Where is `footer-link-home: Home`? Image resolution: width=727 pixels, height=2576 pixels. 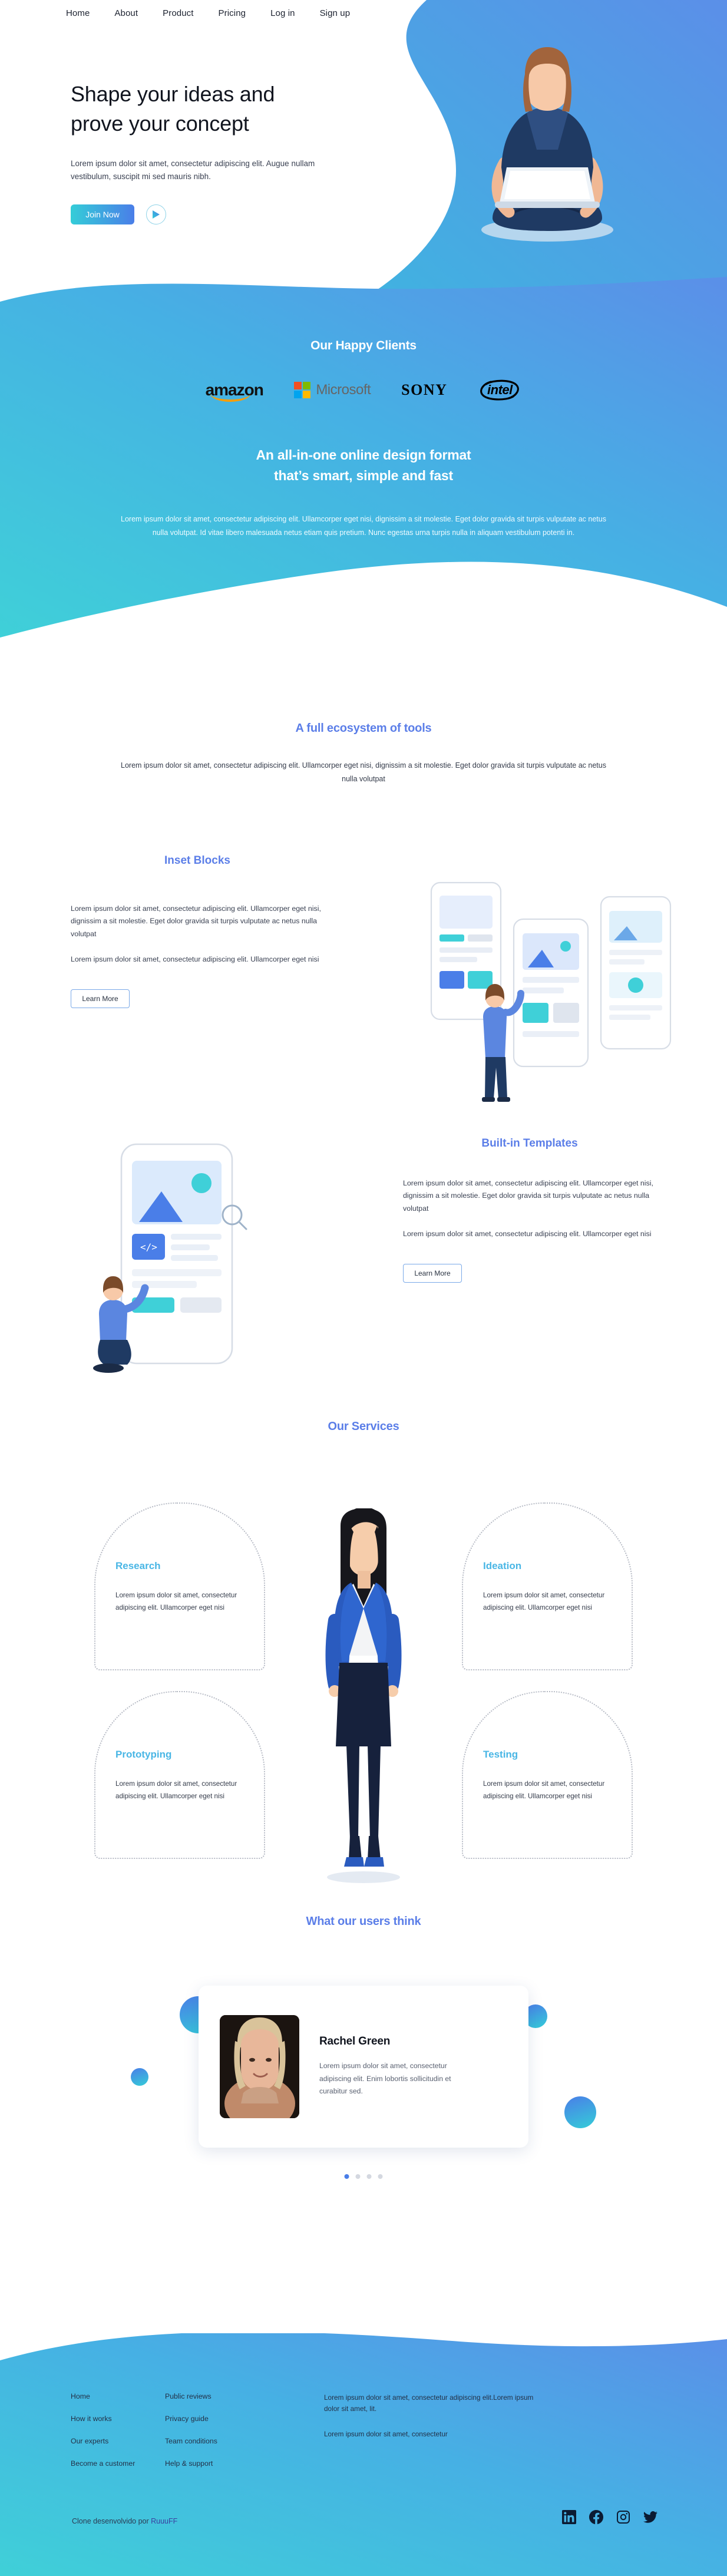 footer-link-home: Home is located at coordinates (118, 2396).